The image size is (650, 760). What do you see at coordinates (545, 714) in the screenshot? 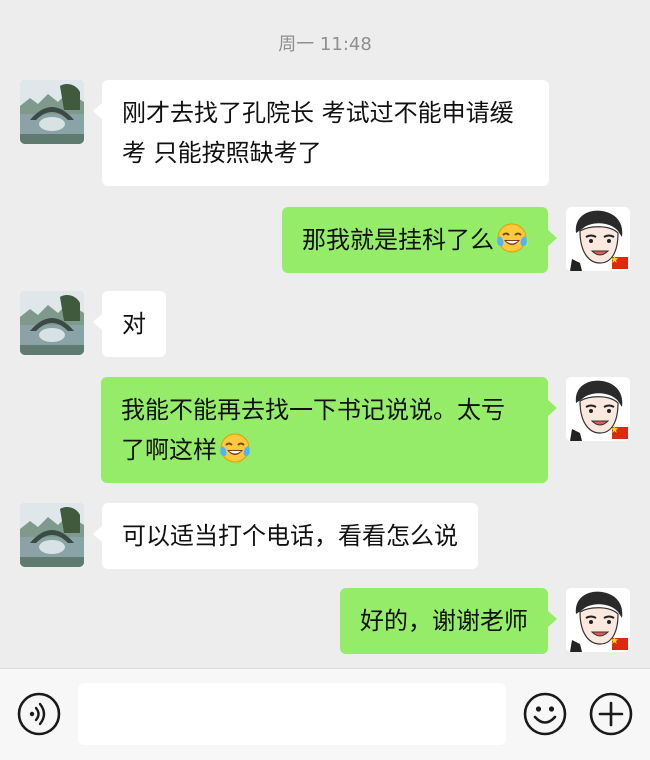
I see `smiley-icon` at bounding box center [545, 714].